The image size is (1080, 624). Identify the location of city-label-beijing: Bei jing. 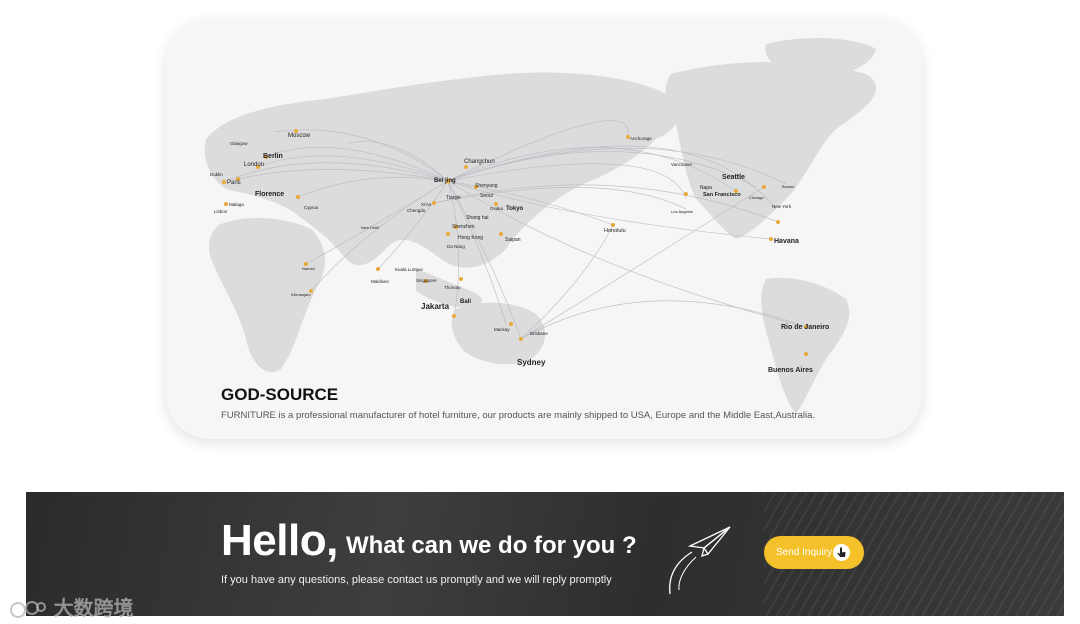
(445, 181).